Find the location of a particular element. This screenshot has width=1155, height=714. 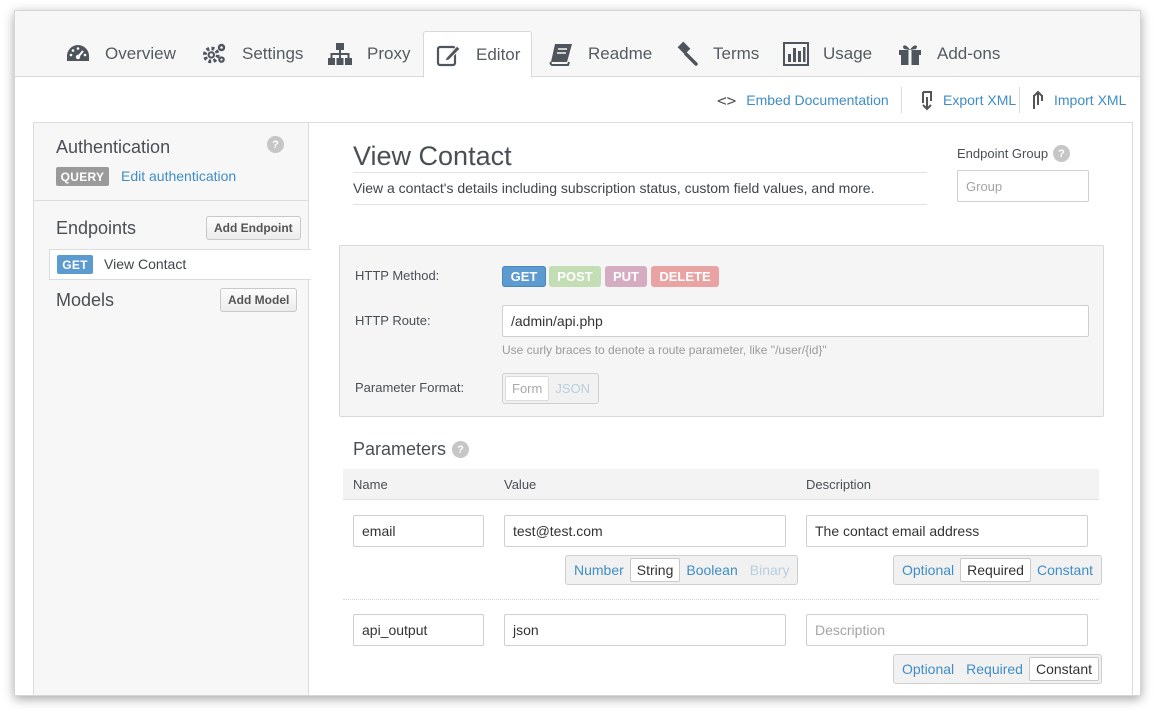

param-value-input: json is located at coordinates (645, 630).